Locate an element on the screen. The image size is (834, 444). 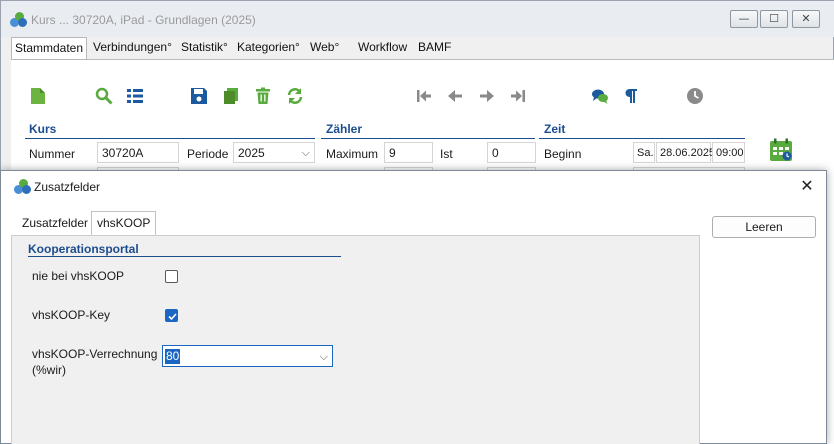
vhskoop-key-label: vhsKOOP-Key is located at coordinates (71, 315).